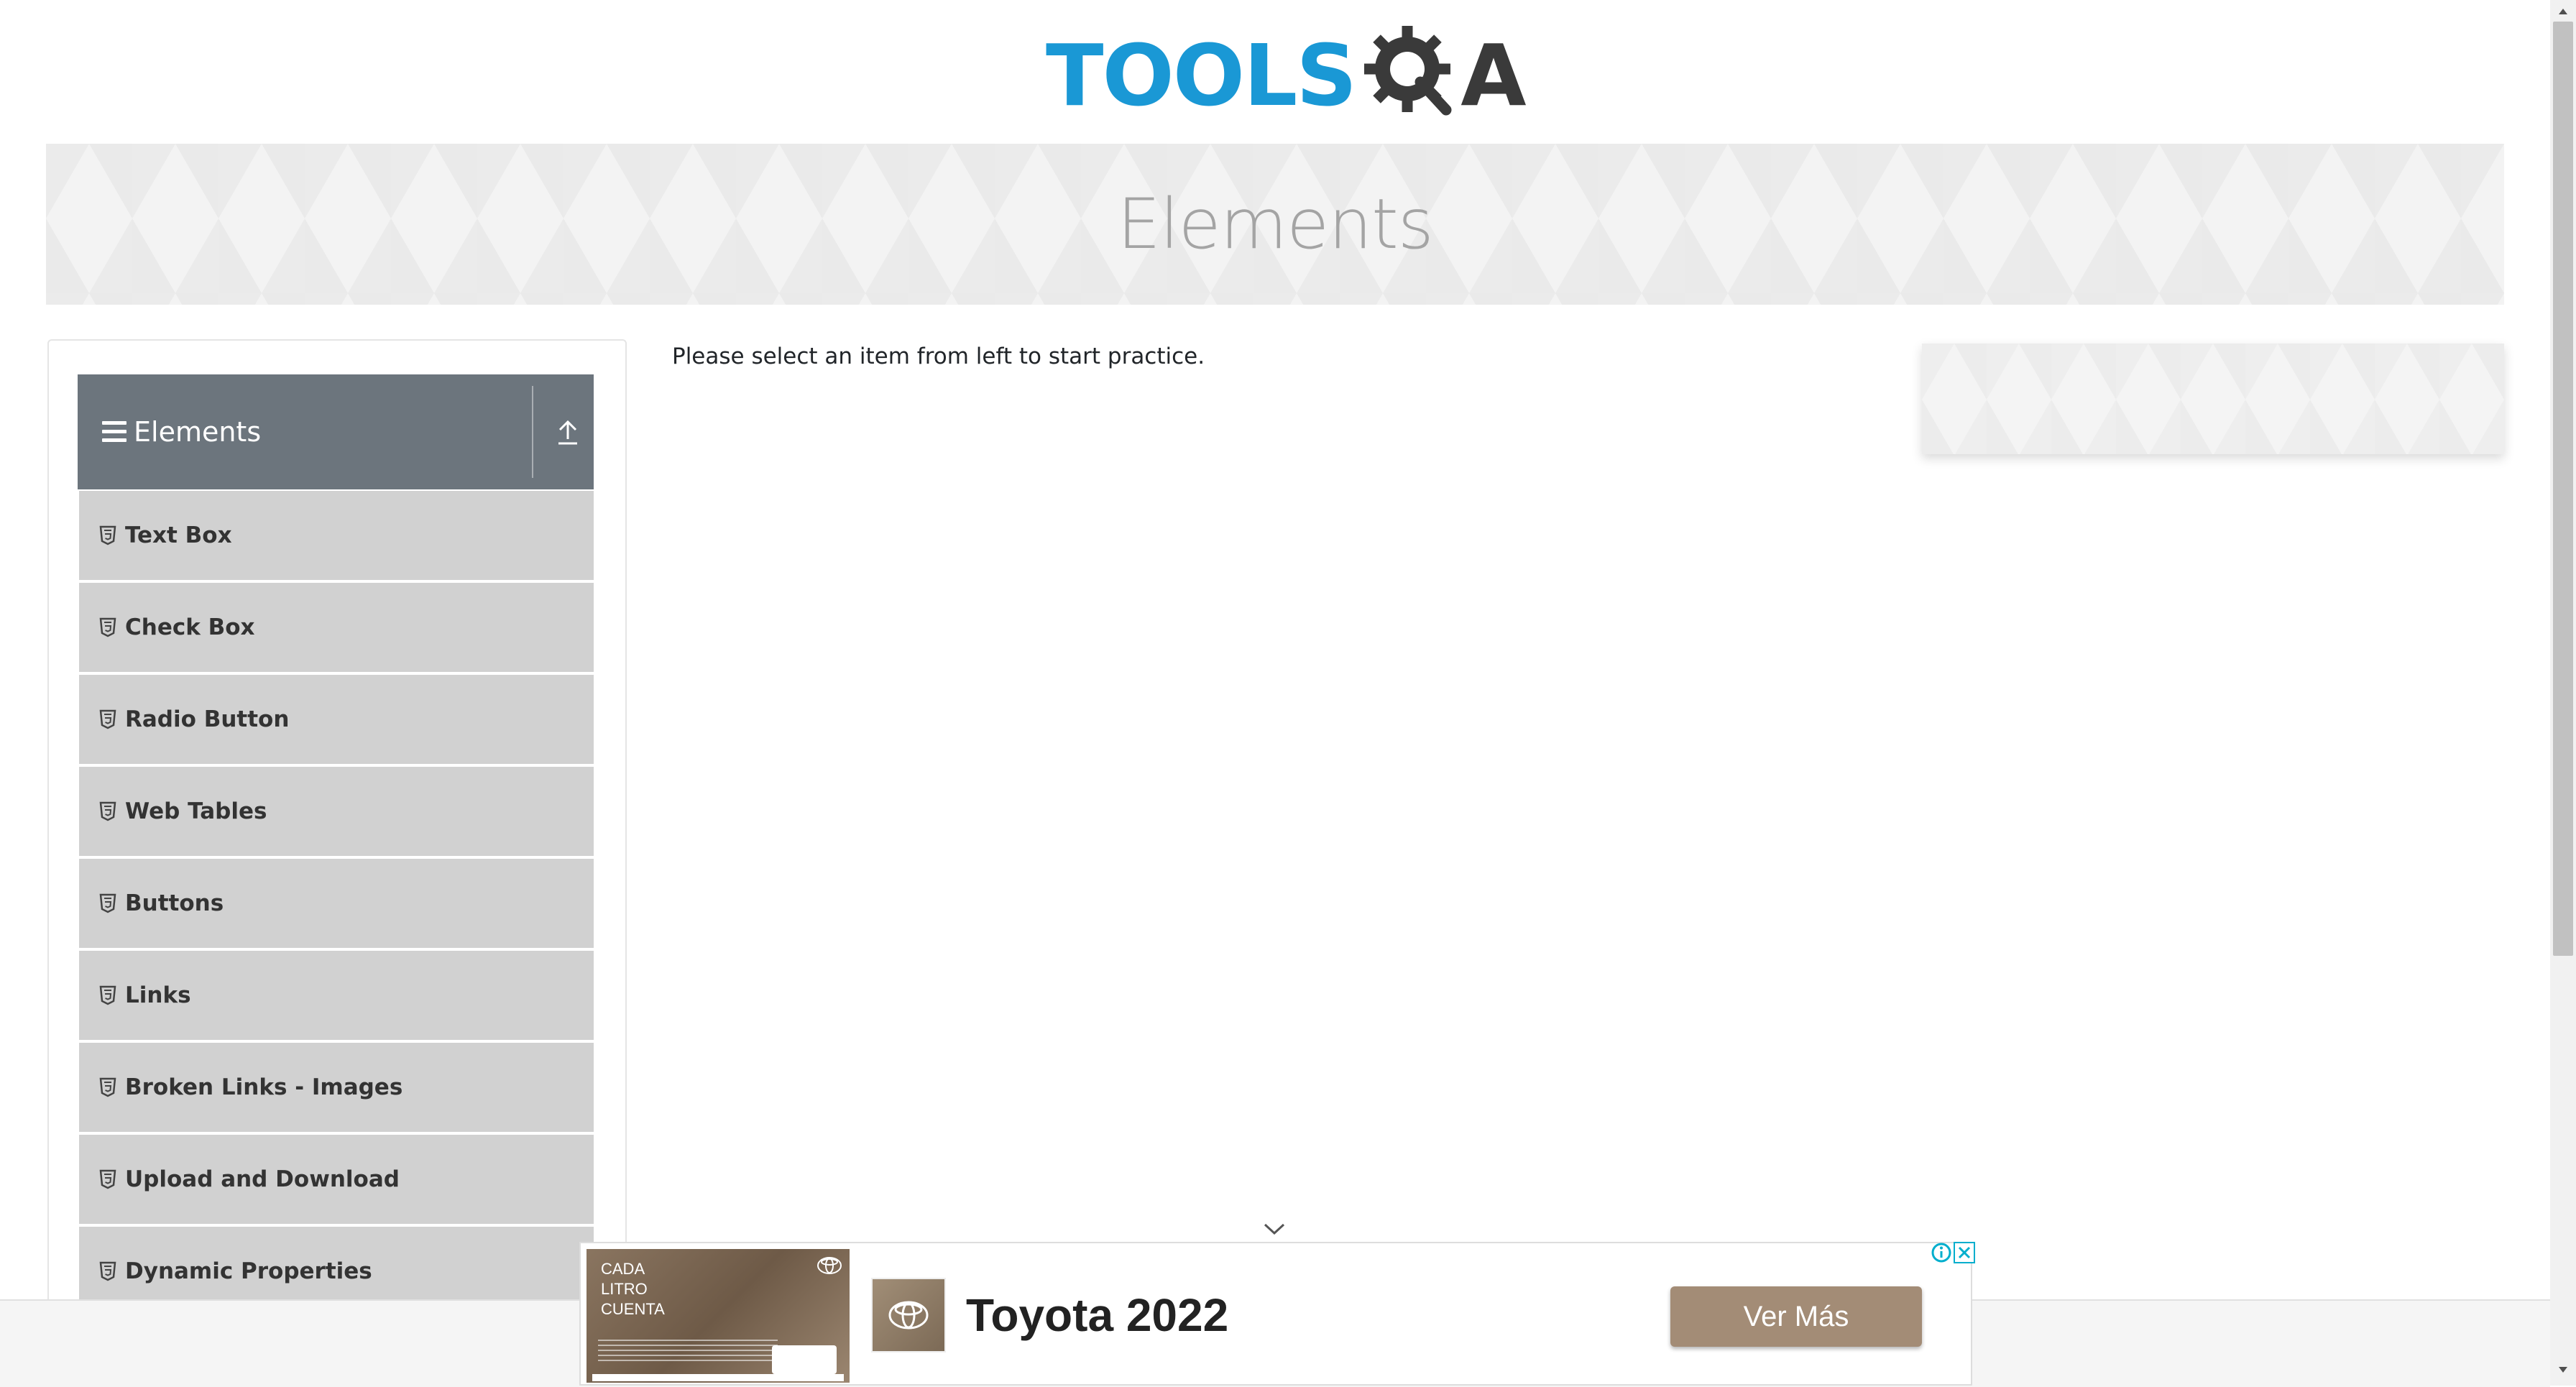  What do you see at coordinates (718, 1316) in the screenshot?
I see `ad-thumbnail: CADA LITRO CUENTA` at bounding box center [718, 1316].